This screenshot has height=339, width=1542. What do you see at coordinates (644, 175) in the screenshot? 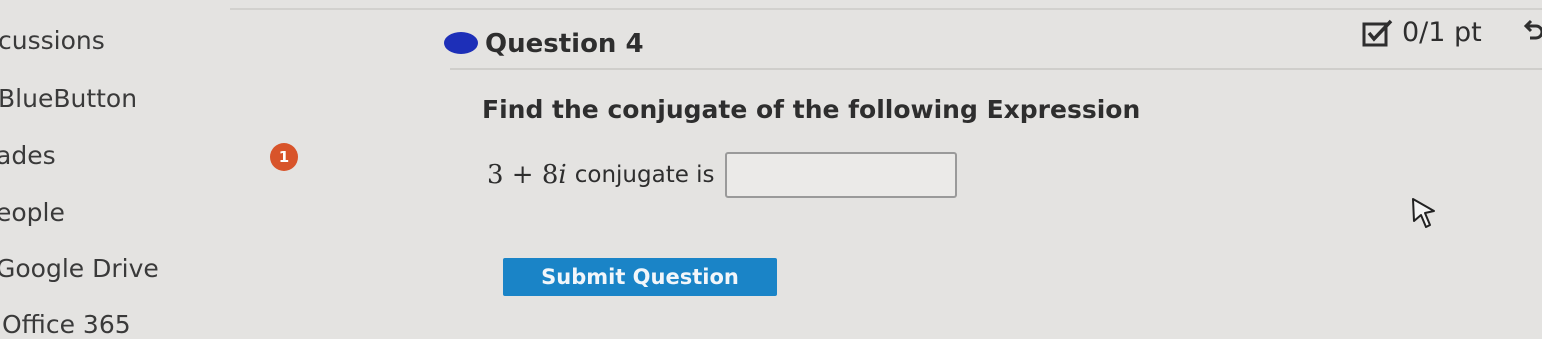
I see `conjugate-label: conjugate is` at bounding box center [644, 175].